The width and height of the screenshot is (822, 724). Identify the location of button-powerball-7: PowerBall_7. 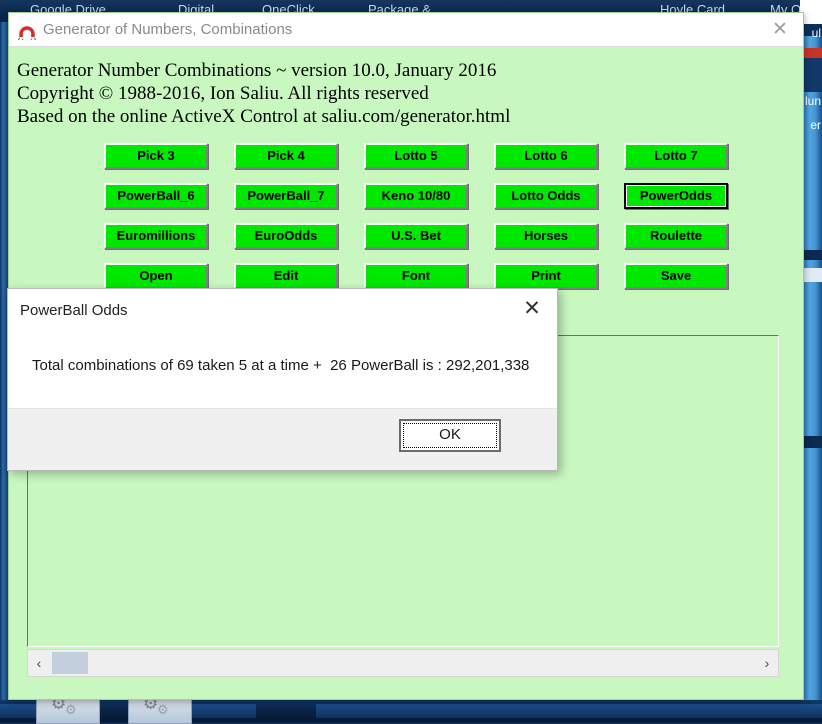
(286, 196).